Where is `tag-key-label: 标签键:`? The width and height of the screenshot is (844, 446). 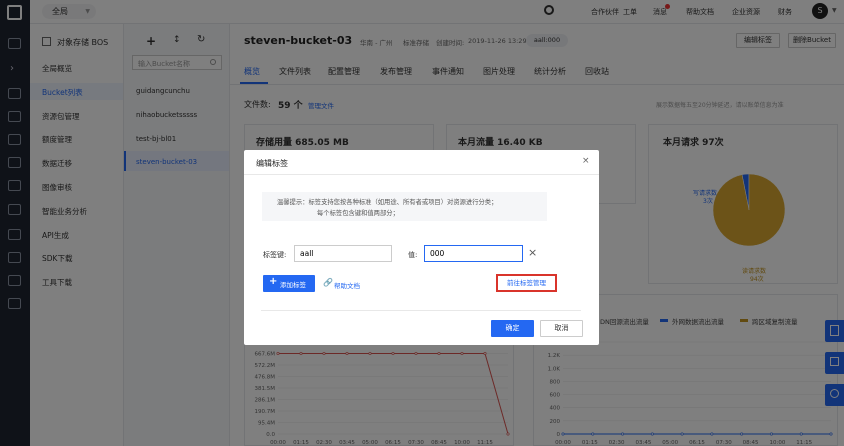 tag-key-label: 标签键: is located at coordinates (275, 255).